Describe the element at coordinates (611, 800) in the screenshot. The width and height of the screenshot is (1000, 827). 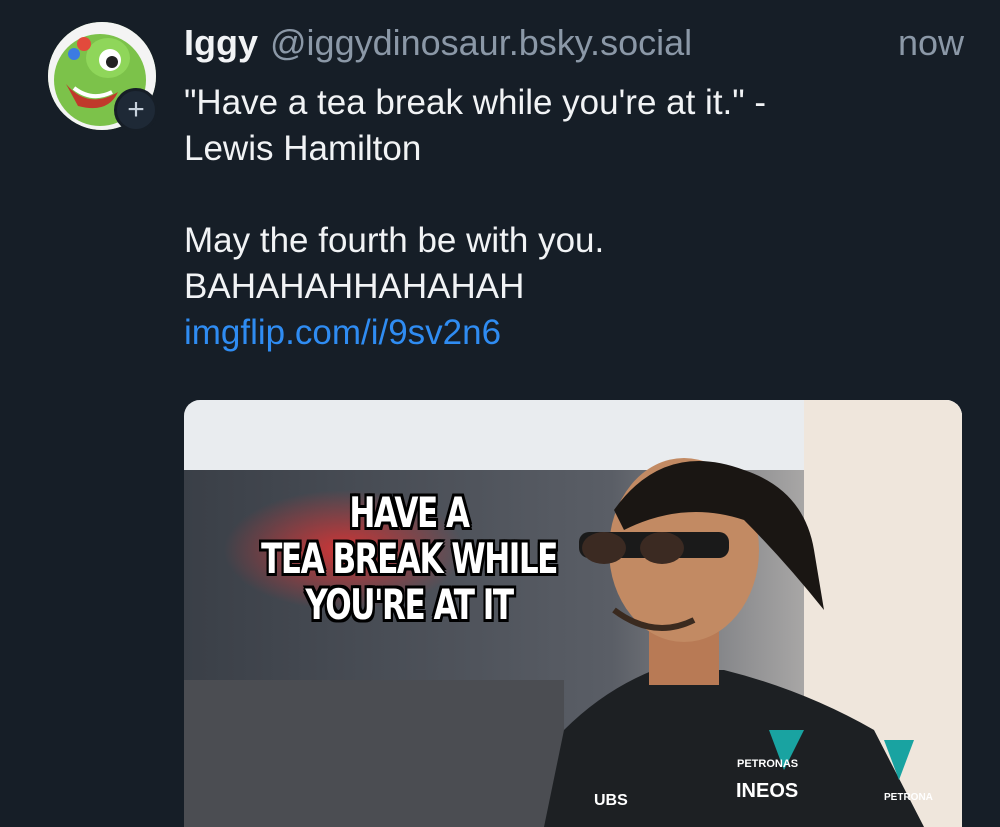
I see `jacket-label-ubs: UBS` at that location.